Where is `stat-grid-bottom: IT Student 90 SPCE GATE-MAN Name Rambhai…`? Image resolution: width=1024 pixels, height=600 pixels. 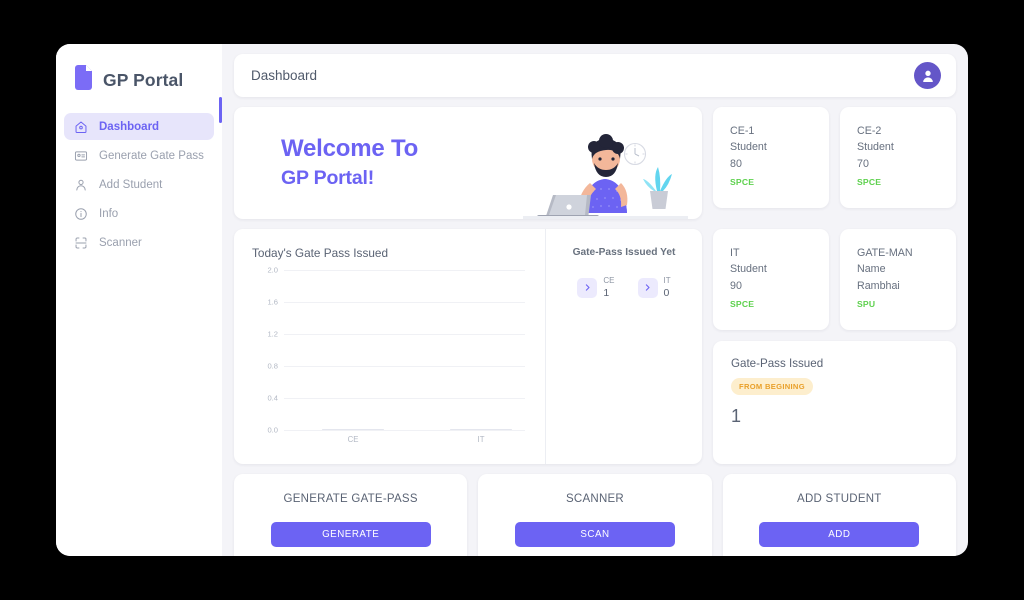 stat-grid-bottom: IT Student 90 SPCE GATE-MAN Name Rambhai… is located at coordinates (834, 279).